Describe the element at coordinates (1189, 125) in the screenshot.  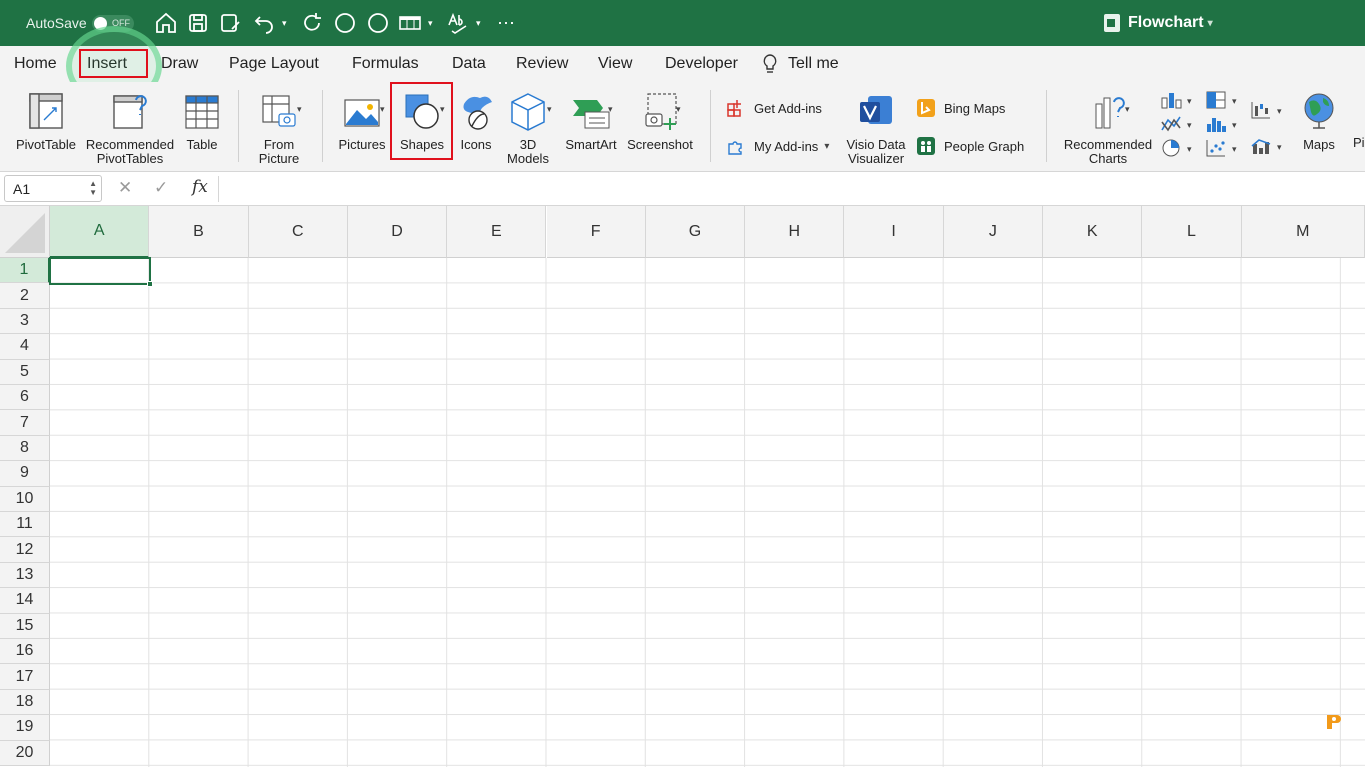
I see `line-chart-dropdown-icon: ▾` at that location.